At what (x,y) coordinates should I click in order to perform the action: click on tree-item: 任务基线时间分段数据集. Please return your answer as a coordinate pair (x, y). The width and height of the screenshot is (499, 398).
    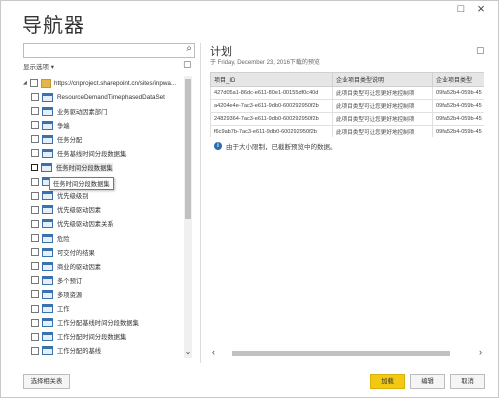
    Looking at the image, I should click on (78, 153).